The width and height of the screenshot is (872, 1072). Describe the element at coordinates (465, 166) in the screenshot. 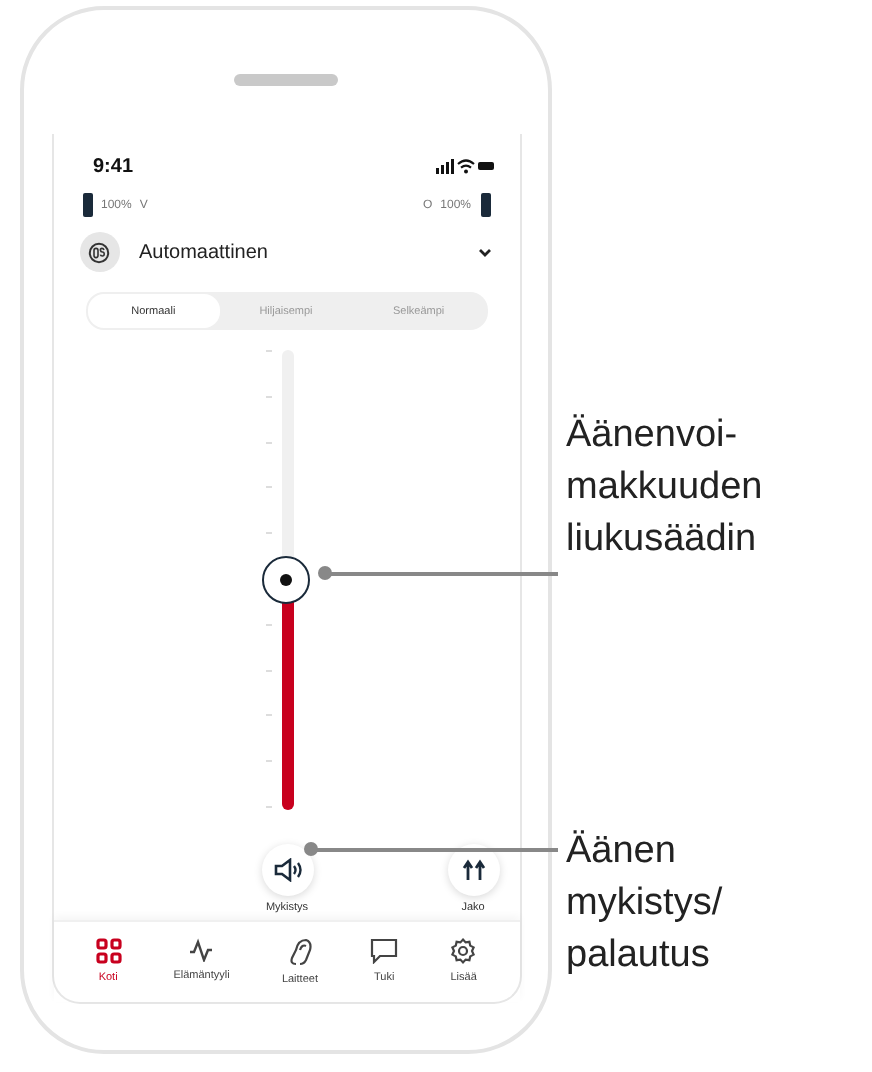

I see `status-icons` at that location.